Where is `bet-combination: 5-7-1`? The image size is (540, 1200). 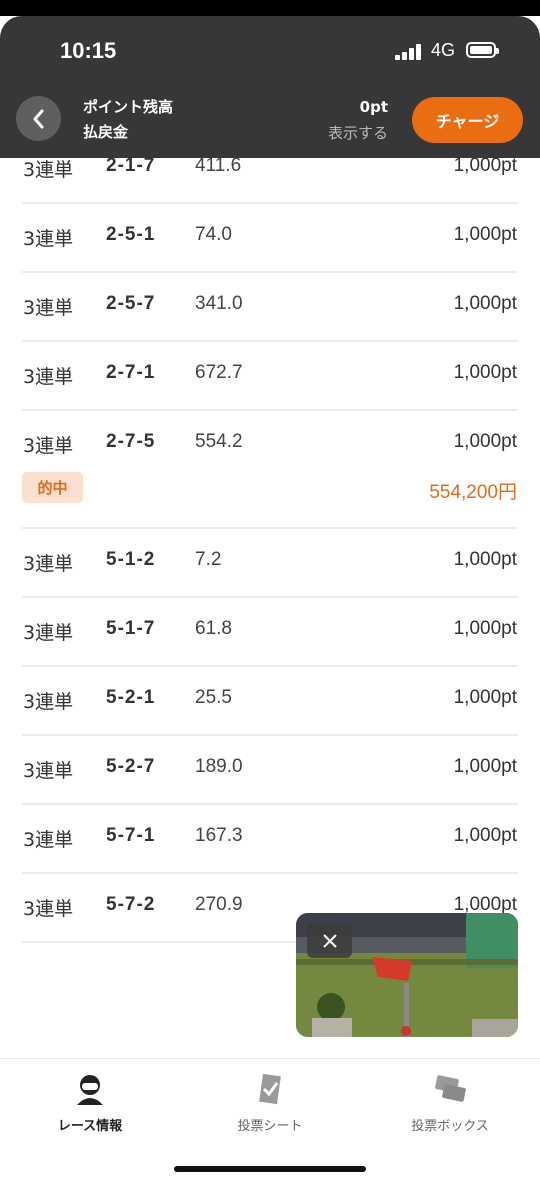 bet-combination: 5-7-1 is located at coordinates (131, 835).